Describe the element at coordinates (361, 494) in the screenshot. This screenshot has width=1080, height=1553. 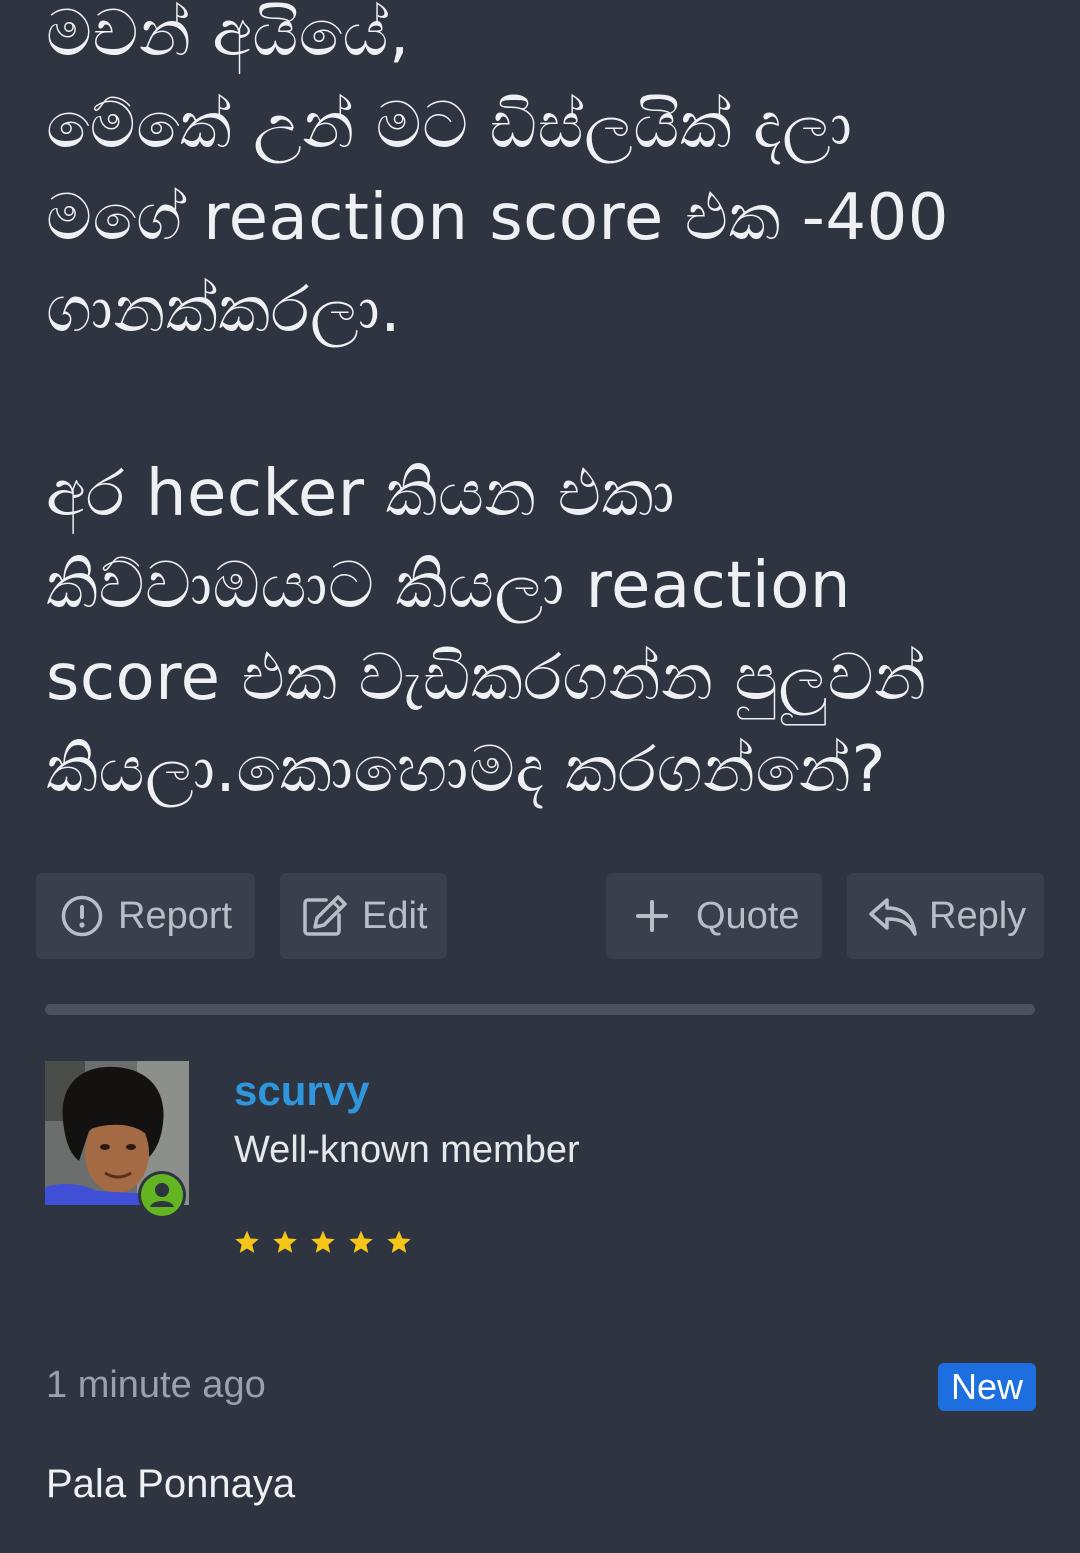
I see `post-line: අර hecker කියන එකා` at that location.